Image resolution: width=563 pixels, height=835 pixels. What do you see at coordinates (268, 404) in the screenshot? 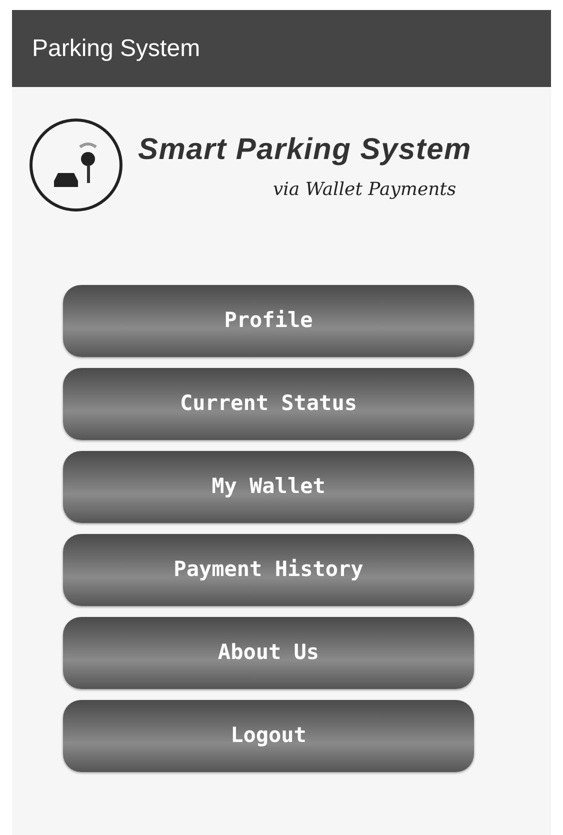
I see `menu-button: Current Status` at bounding box center [268, 404].